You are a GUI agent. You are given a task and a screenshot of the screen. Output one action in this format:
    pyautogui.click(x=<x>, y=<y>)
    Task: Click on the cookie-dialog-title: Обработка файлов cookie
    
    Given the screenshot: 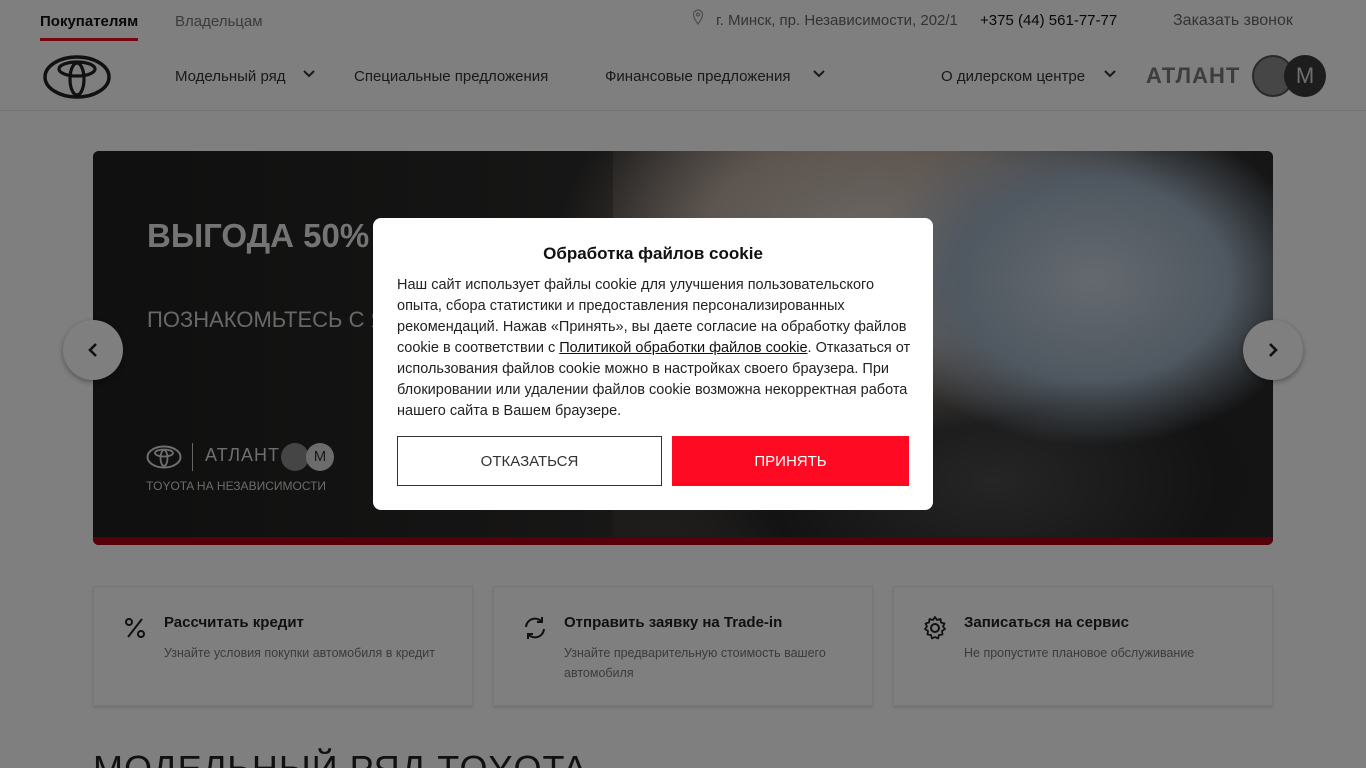 What is the action you would take?
    pyautogui.click(x=653, y=253)
    